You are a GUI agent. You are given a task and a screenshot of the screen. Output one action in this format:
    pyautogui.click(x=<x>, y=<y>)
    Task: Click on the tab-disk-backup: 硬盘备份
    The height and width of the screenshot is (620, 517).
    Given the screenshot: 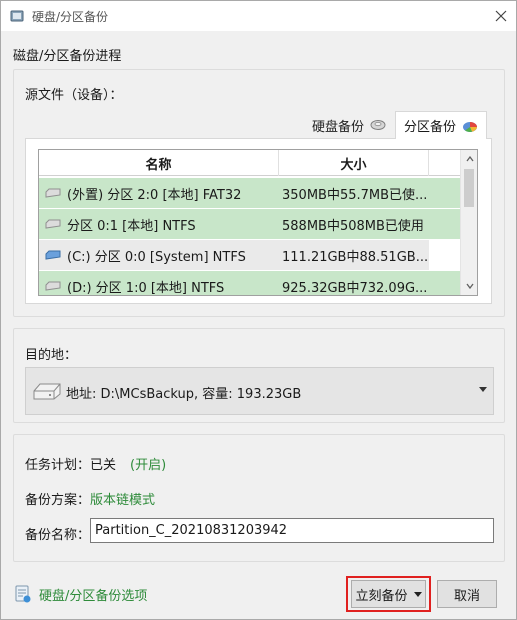 What is the action you would take?
    pyautogui.click(x=349, y=125)
    